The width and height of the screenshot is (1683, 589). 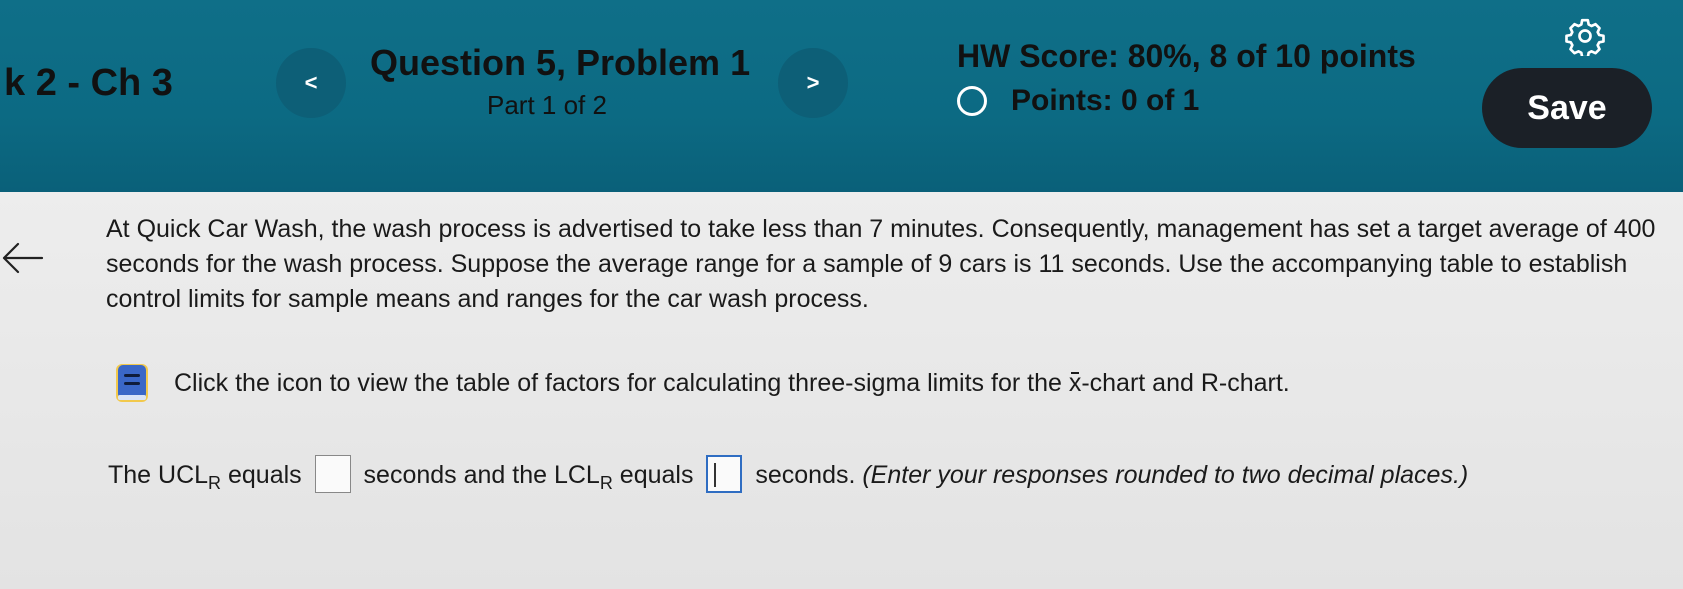 What do you see at coordinates (606, 483) in the screenshot?
I see `lcl-subscript: R` at bounding box center [606, 483].